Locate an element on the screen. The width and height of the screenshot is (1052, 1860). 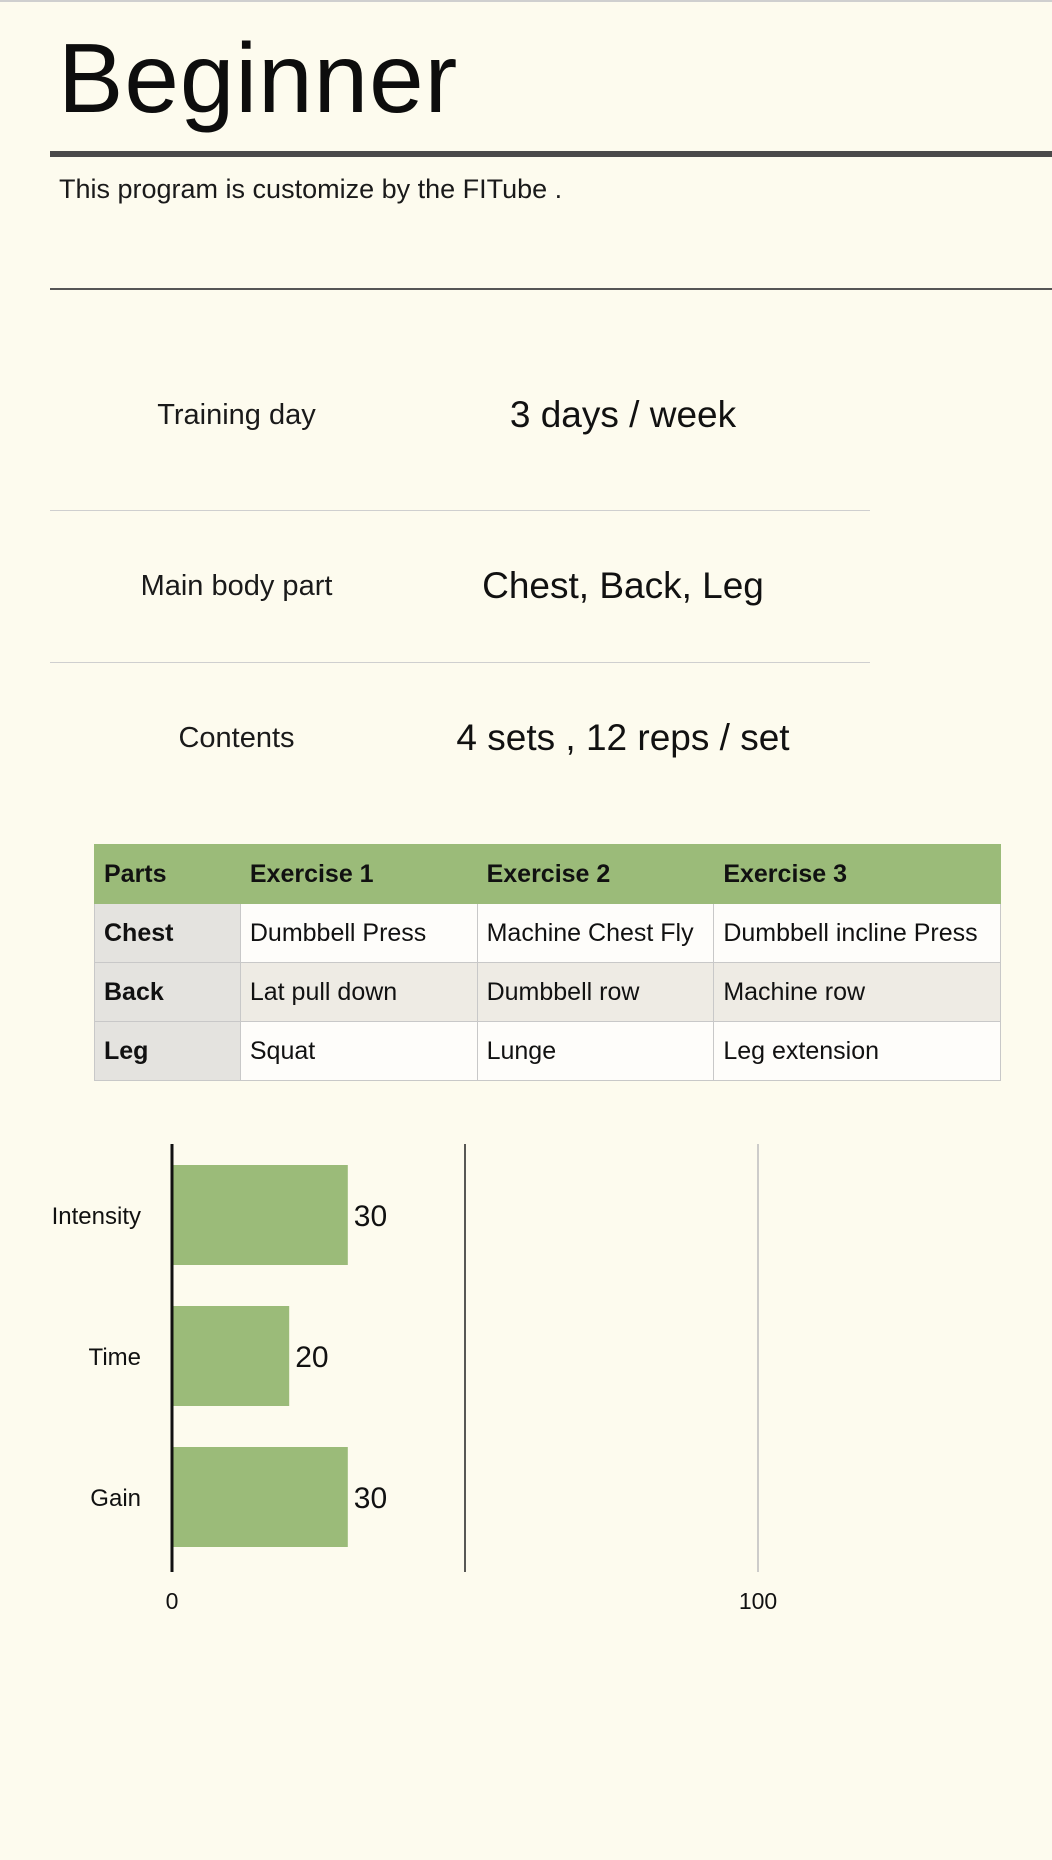
table-row: Leg Squat Lunge Leg extension is located at coordinates (547, 1051).